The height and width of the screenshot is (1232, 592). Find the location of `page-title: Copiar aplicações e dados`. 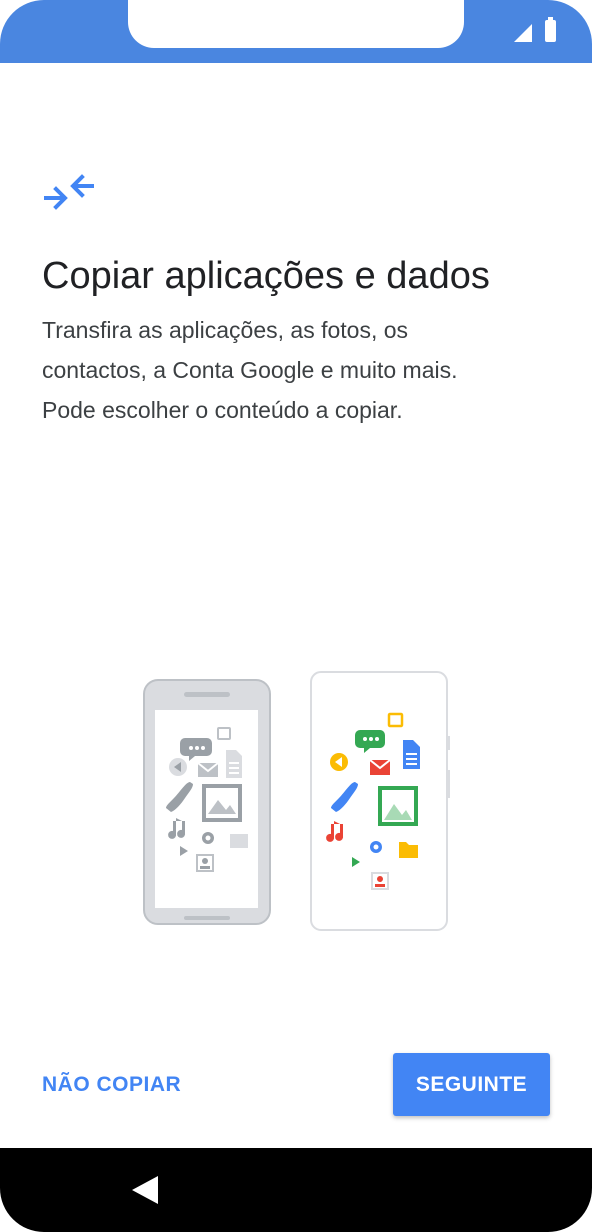

page-title: Copiar aplicações e dados is located at coordinates (266, 276).